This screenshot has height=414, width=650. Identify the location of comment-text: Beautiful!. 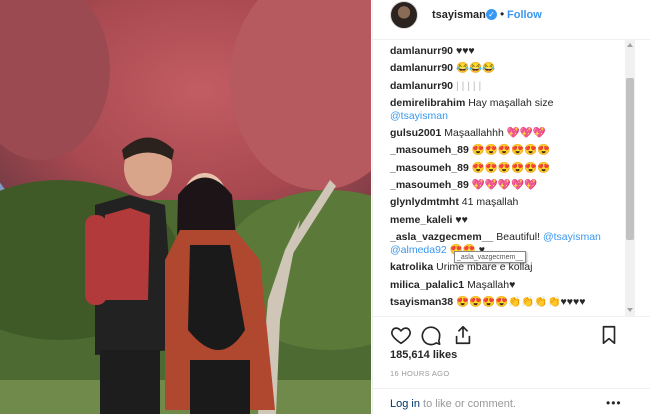
(518, 236).